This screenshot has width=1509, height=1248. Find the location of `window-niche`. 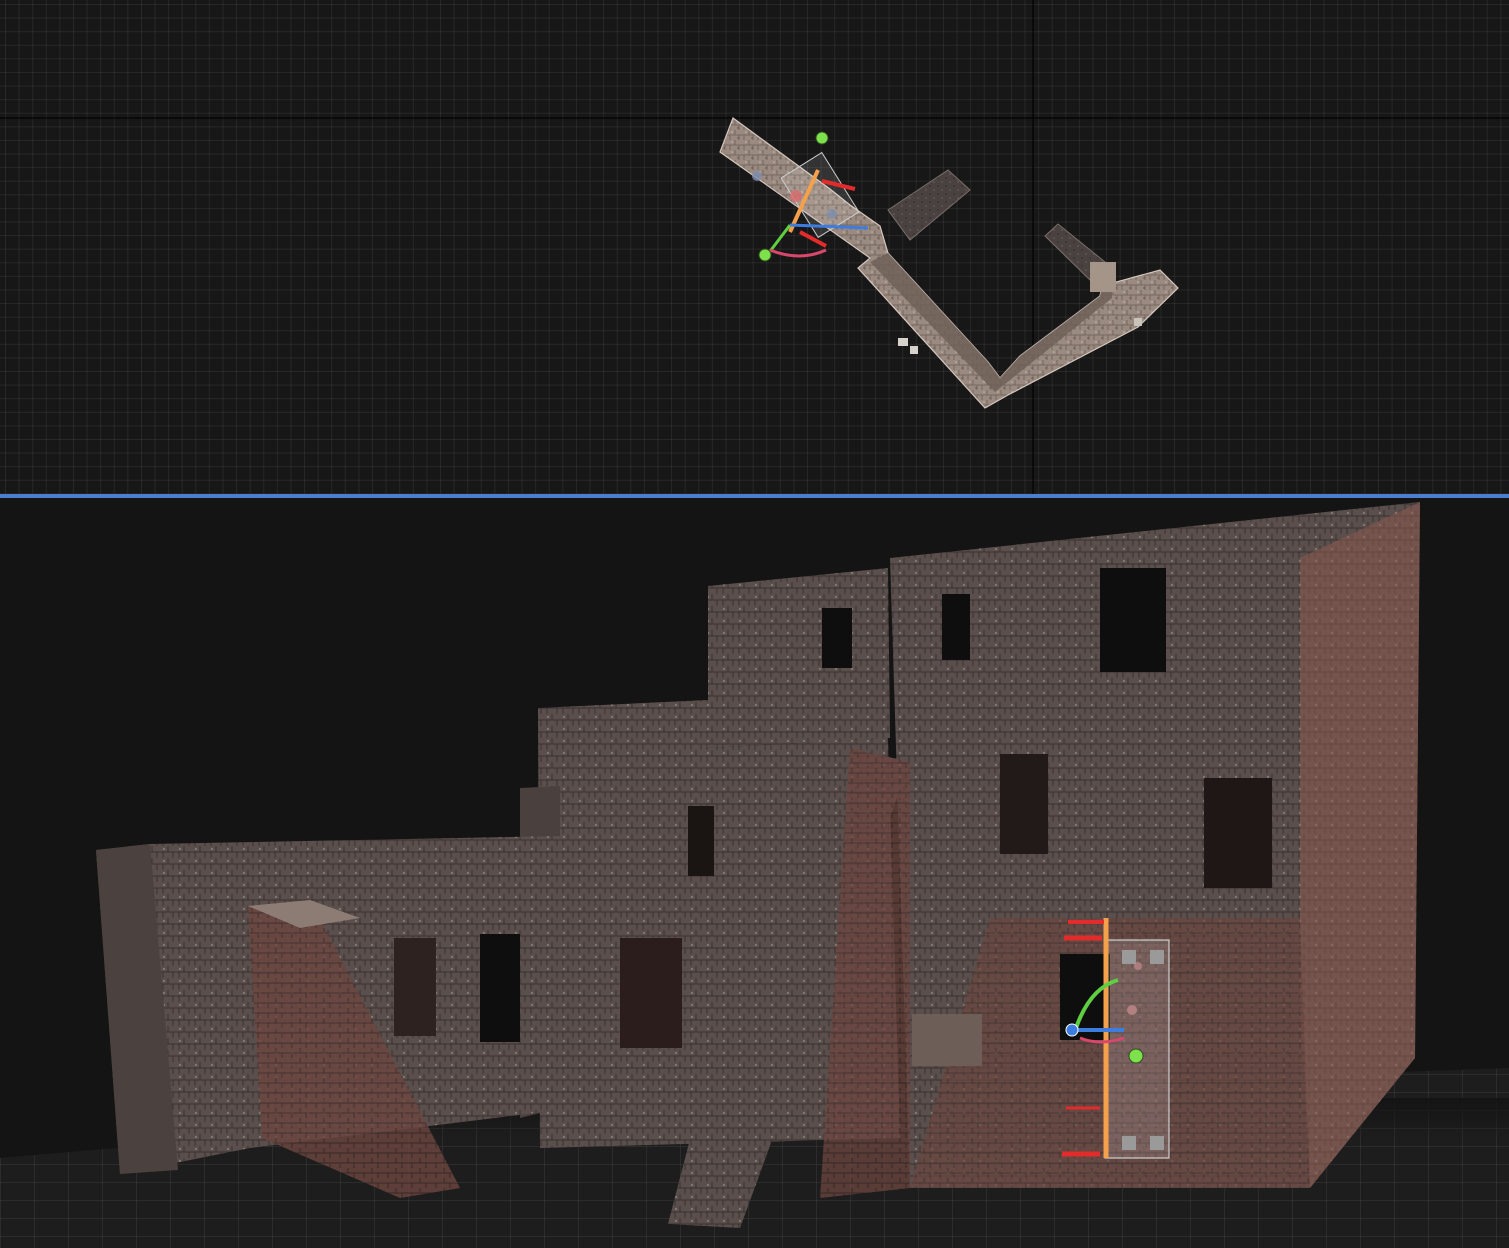

window-niche is located at coordinates (947, 1040).